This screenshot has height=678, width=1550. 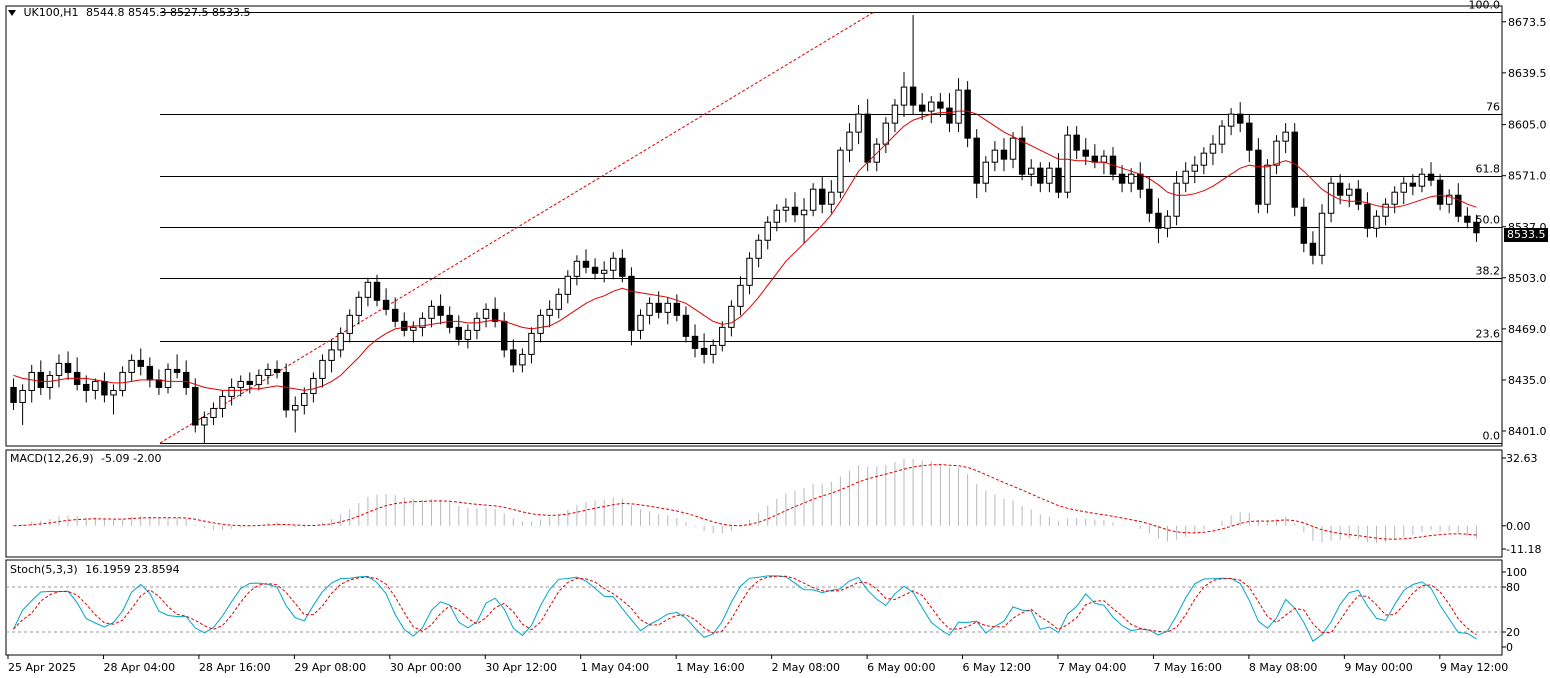 I want to click on stoch-main-line, so click(x=745, y=608).